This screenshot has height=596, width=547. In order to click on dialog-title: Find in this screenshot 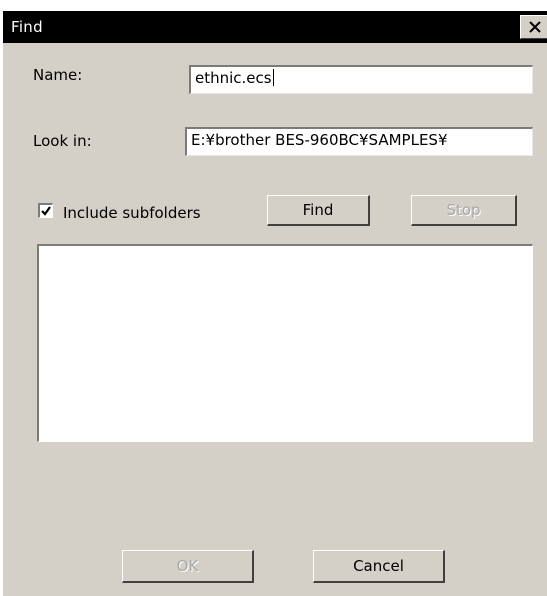, I will do `click(27, 27)`.